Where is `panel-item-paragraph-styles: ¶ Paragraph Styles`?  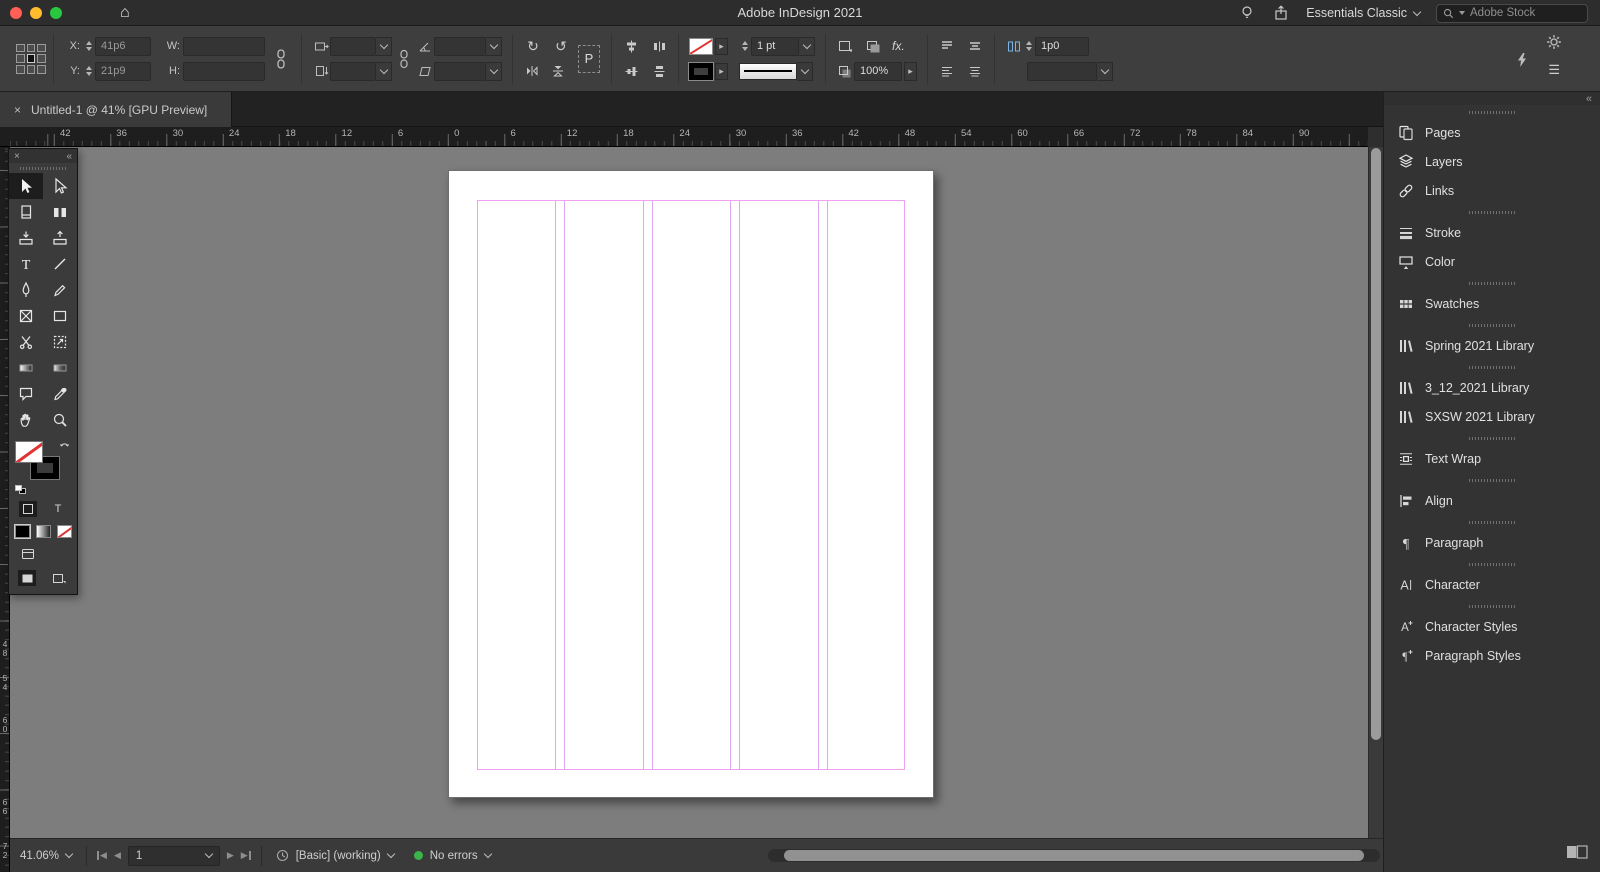
panel-item-paragraph-styles: ¶ Paragraph Styles is located at coordinates (1492, 655).